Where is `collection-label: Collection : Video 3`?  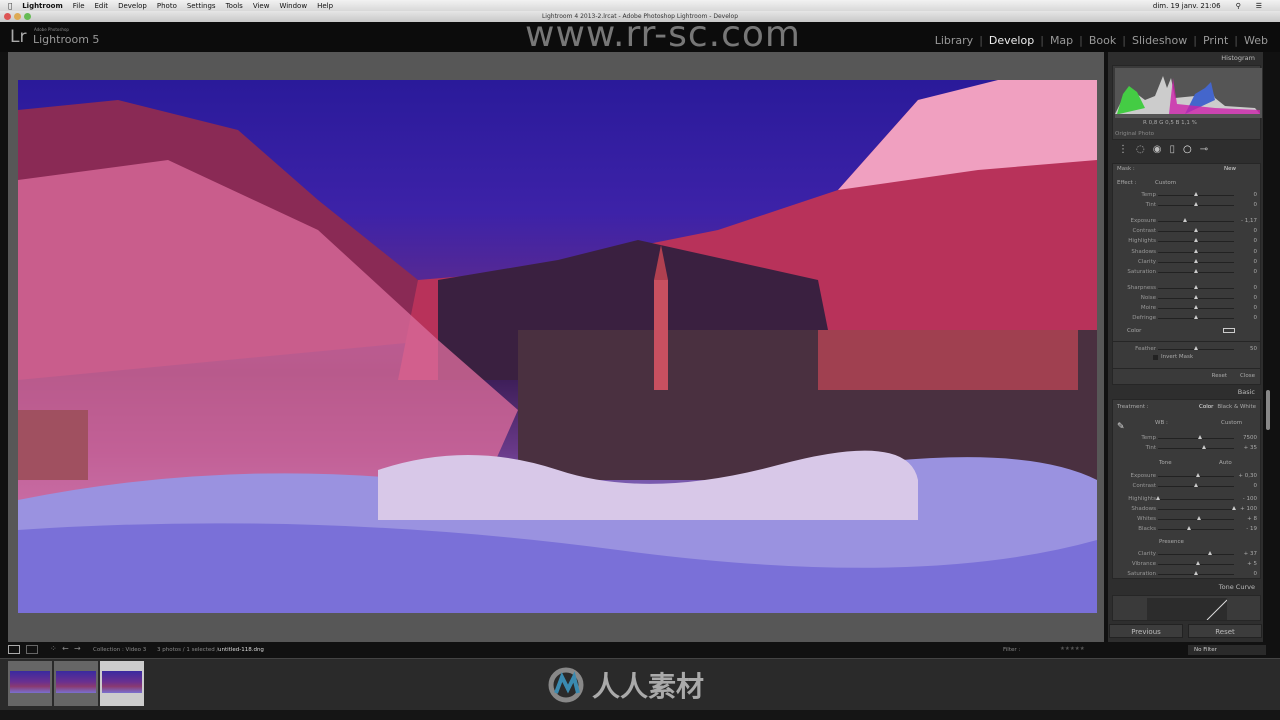
collection-label: Collection : Video 3 is located at coordinates (119, 650).